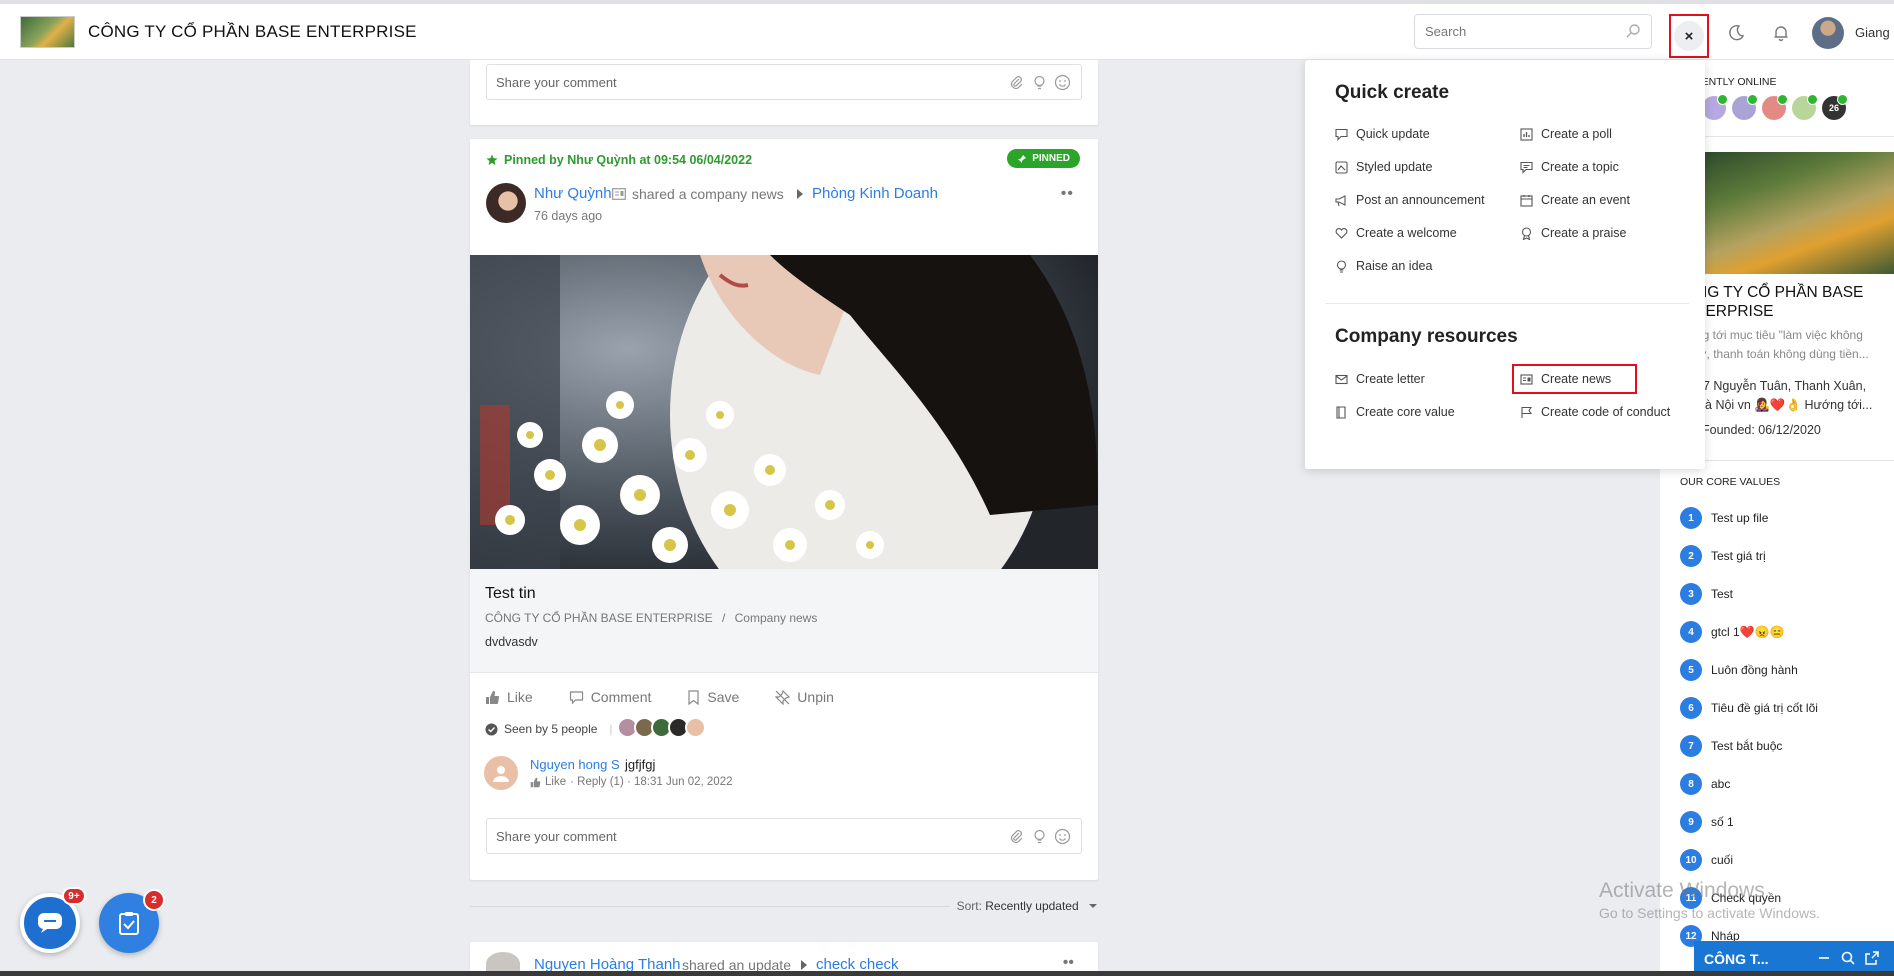 The image size is (1894, 976). What do you see at coordinates (1709, 913) in the screenshot?
I see `windows-watermark-subtitle: Go to Settings to activate Windows.` at bounding box center [1709, 913].